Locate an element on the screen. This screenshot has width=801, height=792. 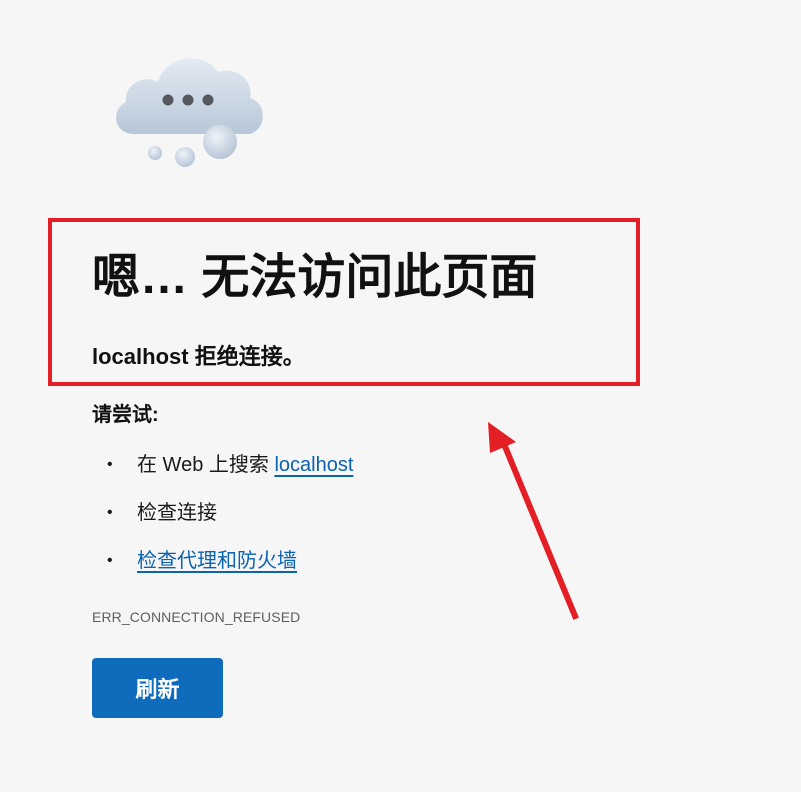
list-item: • 在 Web 上搜索 localhost is located at coordinates (222, 474).